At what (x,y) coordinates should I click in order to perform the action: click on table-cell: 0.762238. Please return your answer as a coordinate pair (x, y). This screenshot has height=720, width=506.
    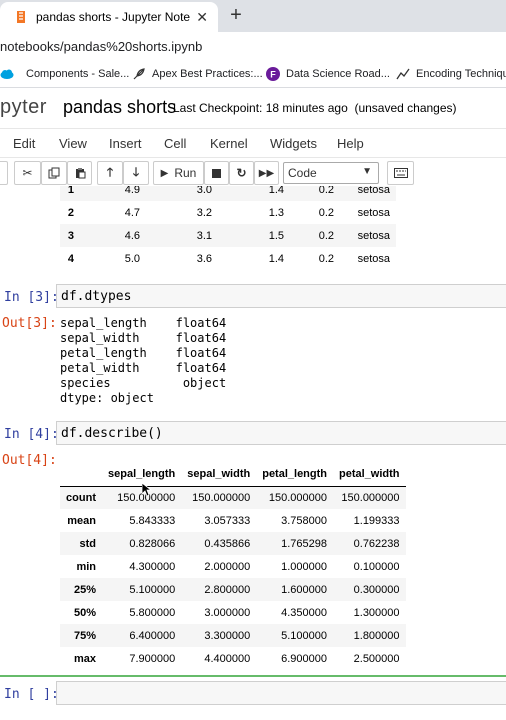
    Looking at the image, I should click on (369, 543).